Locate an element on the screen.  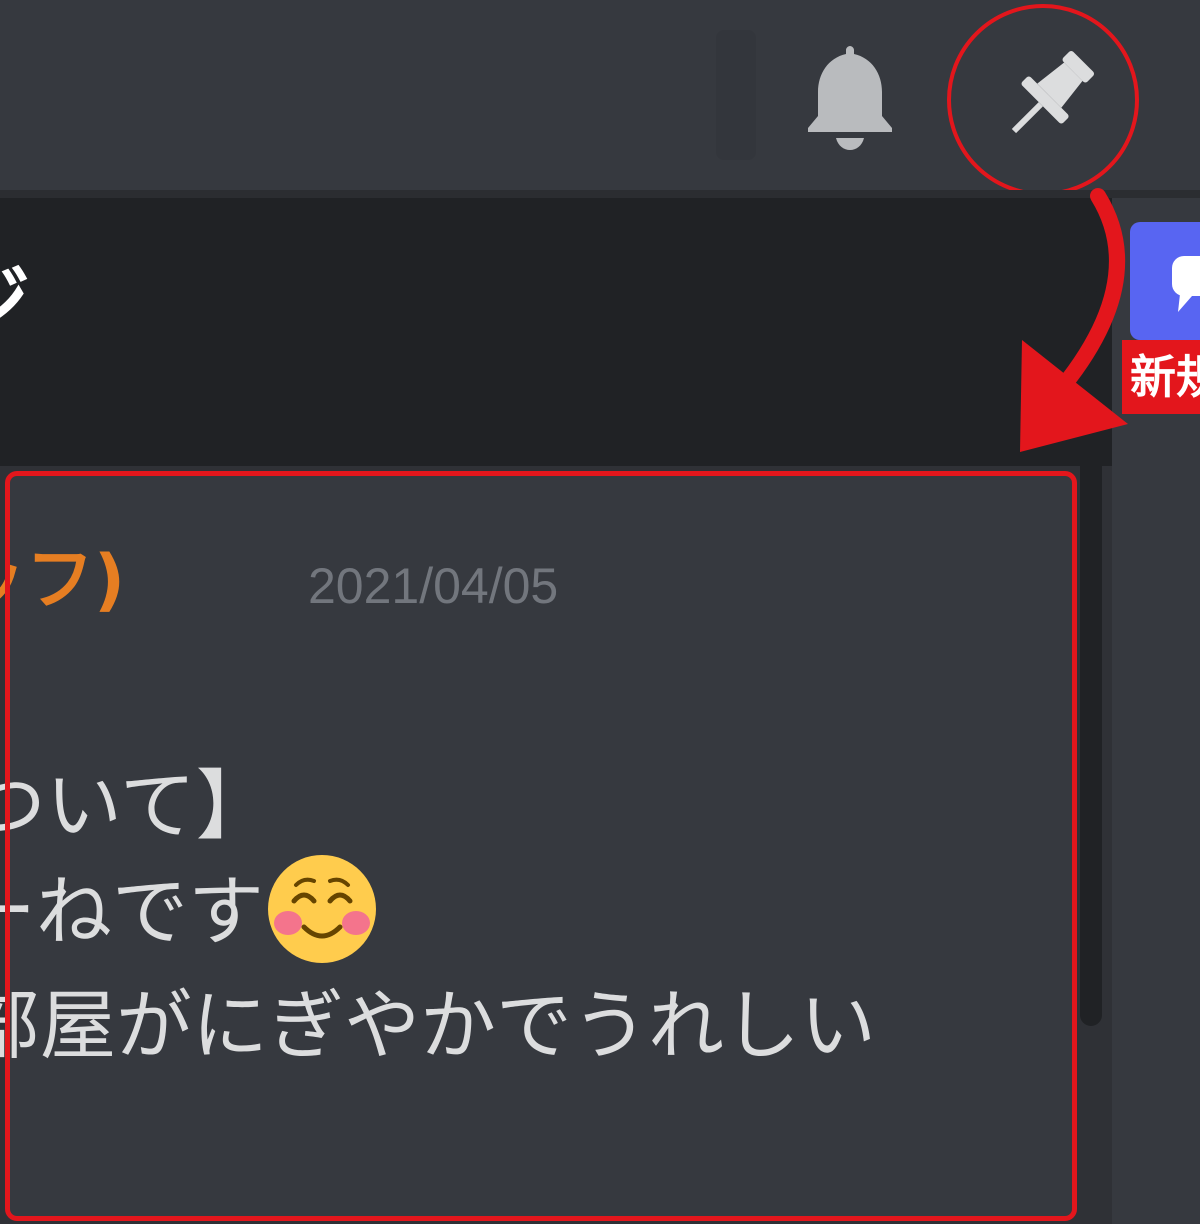
scrollbar is located at coordinates (1091, 658).